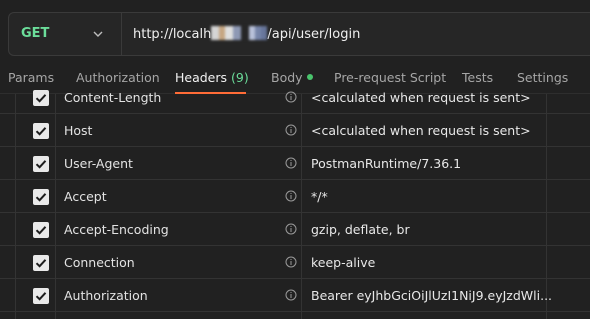  I want to click on table-row: Host <calculated when request is sent>, so click(295, 130).